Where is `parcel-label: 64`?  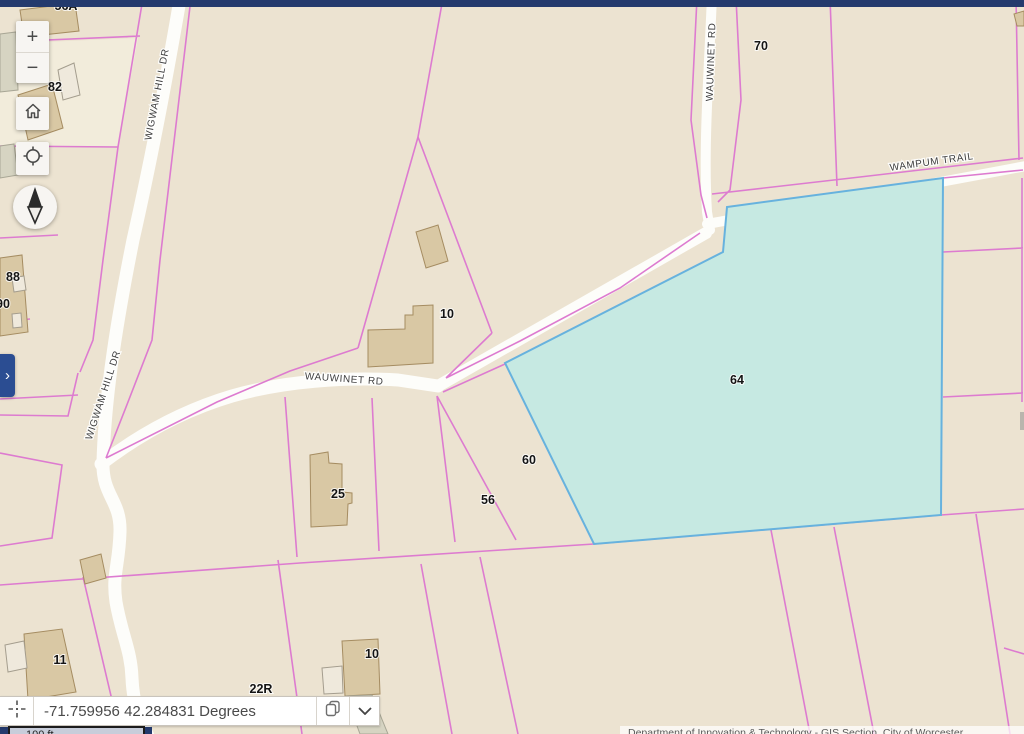
parcel-label: 64 is located at coordinates (737, 380).